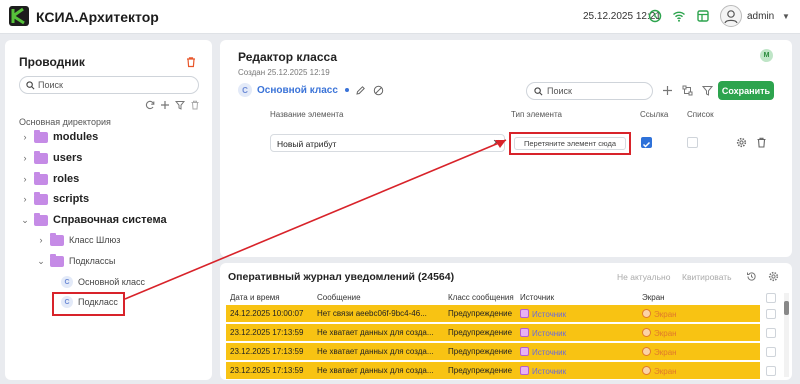  I want to click on row-class: Предупреждение, so click(480, 370).